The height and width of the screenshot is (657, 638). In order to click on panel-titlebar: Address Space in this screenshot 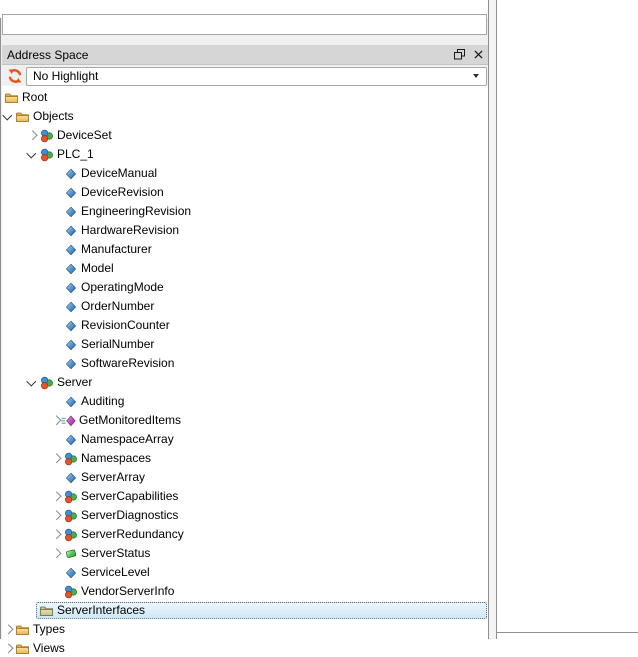, I will do `click(245, 55)`.